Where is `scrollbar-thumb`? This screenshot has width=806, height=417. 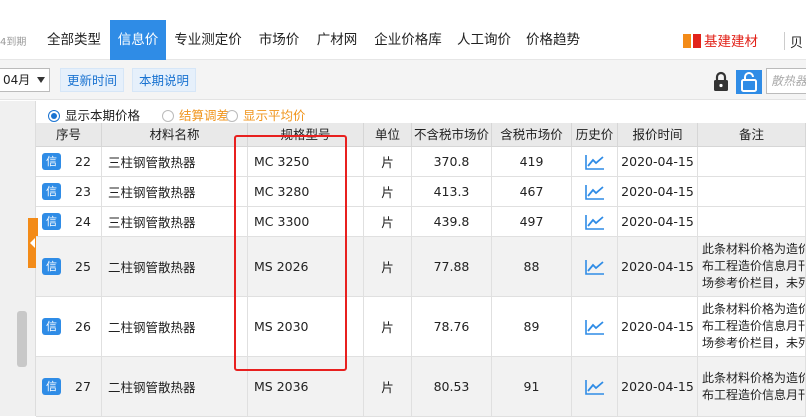
scrollbar-thumb is located at coordinates (22, 339).